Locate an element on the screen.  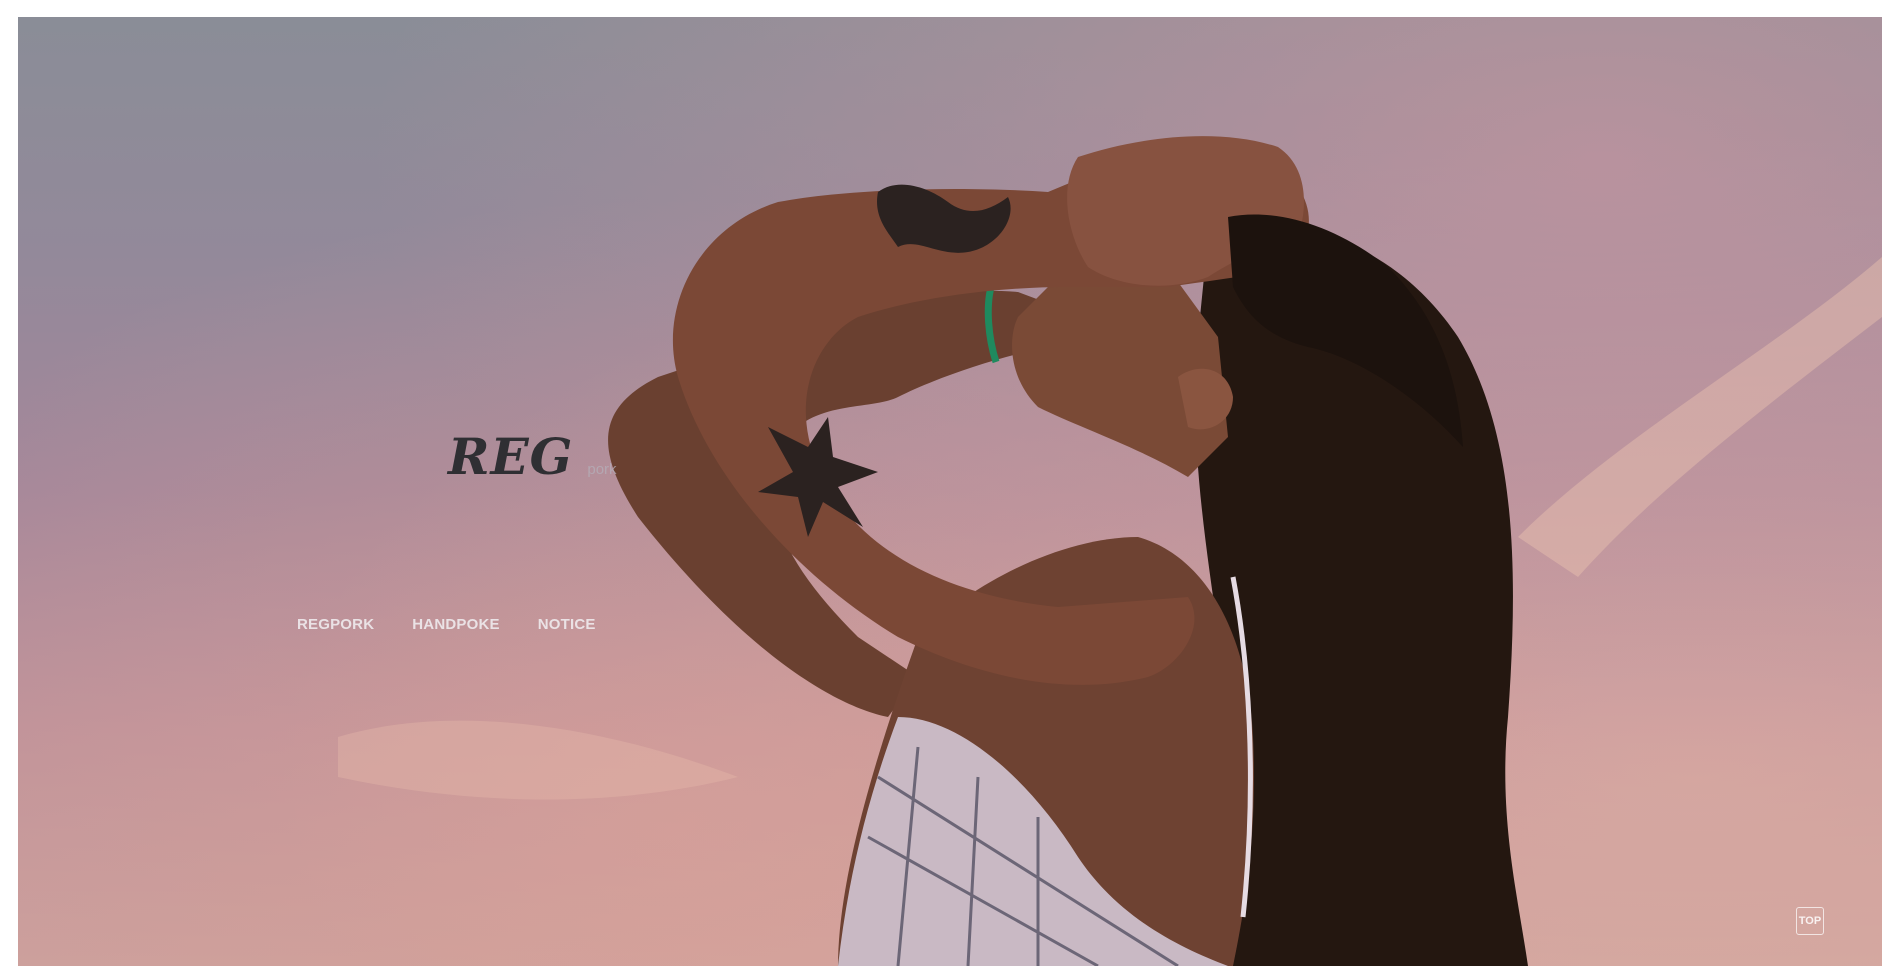
nav-link-regpork: REGPORK is located at coordinates (335, 624).